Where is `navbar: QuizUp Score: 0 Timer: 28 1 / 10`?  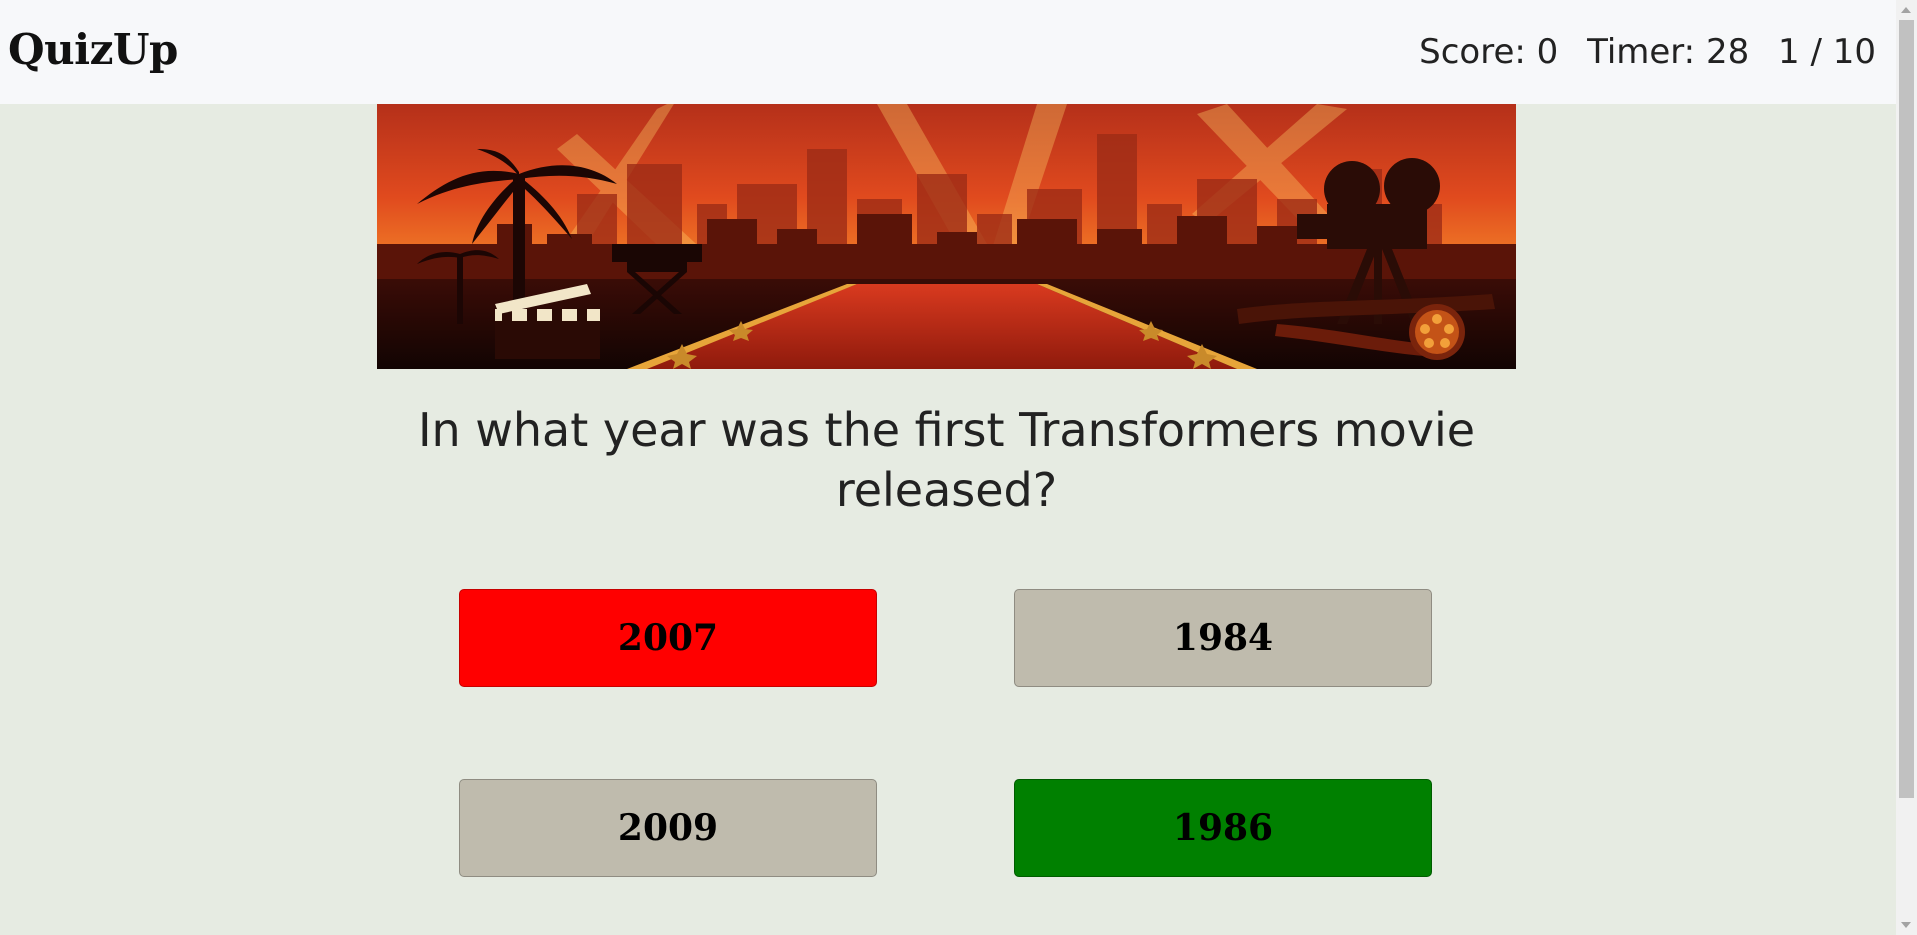 navbar: QuizUp Score: 0 Timer: 28 1 / 10 is located at coordinates (948, 52).